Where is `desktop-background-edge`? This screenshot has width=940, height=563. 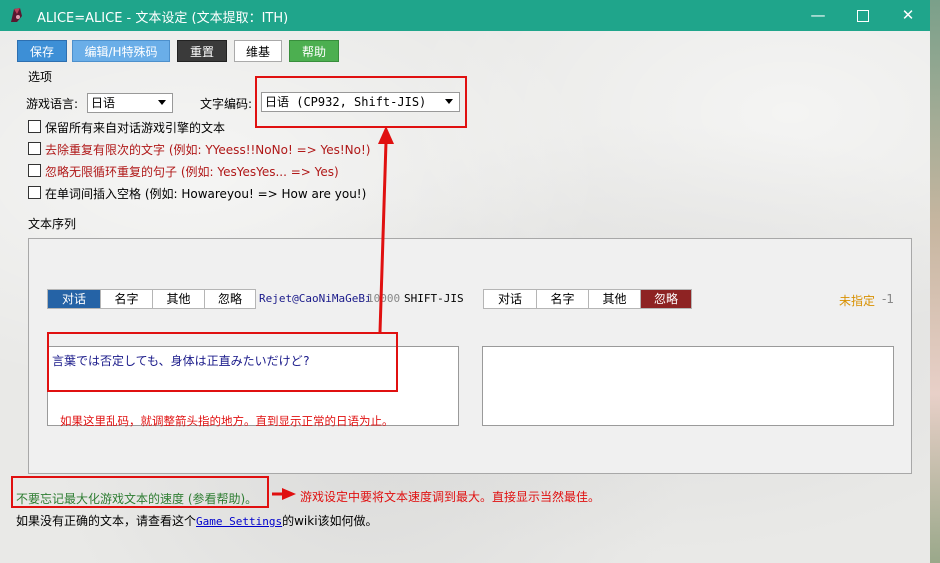 desktop-background-edge is located at coordinates (935, 281).